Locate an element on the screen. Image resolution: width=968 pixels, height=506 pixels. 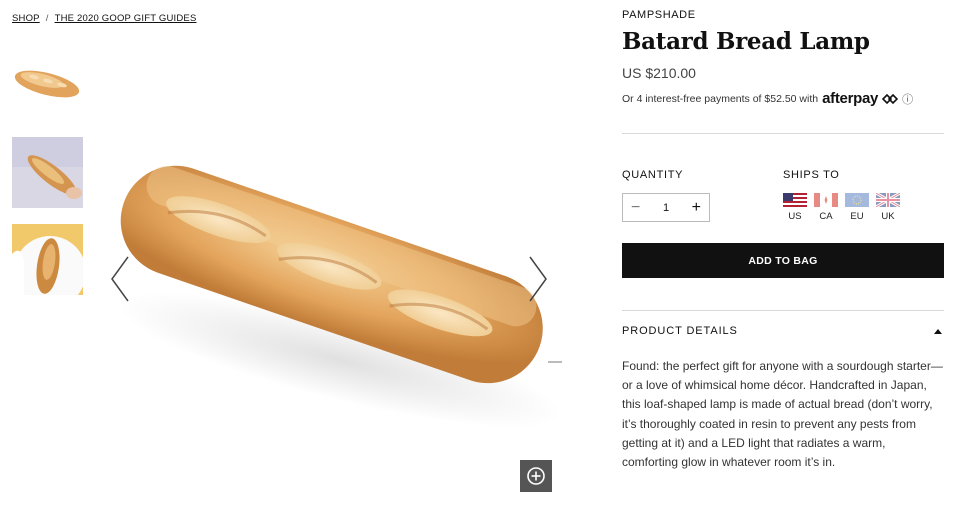
quantity-value: 1 is located at coordinates (666, 208).